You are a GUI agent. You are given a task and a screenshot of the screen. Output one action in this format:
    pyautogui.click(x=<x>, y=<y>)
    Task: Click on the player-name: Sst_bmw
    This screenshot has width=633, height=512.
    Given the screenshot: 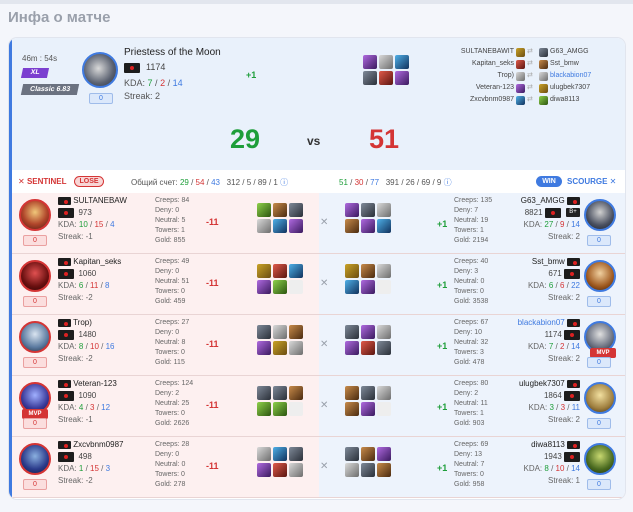 What is the action you would take?
    pyautogui.click(x=534, y=262)
    